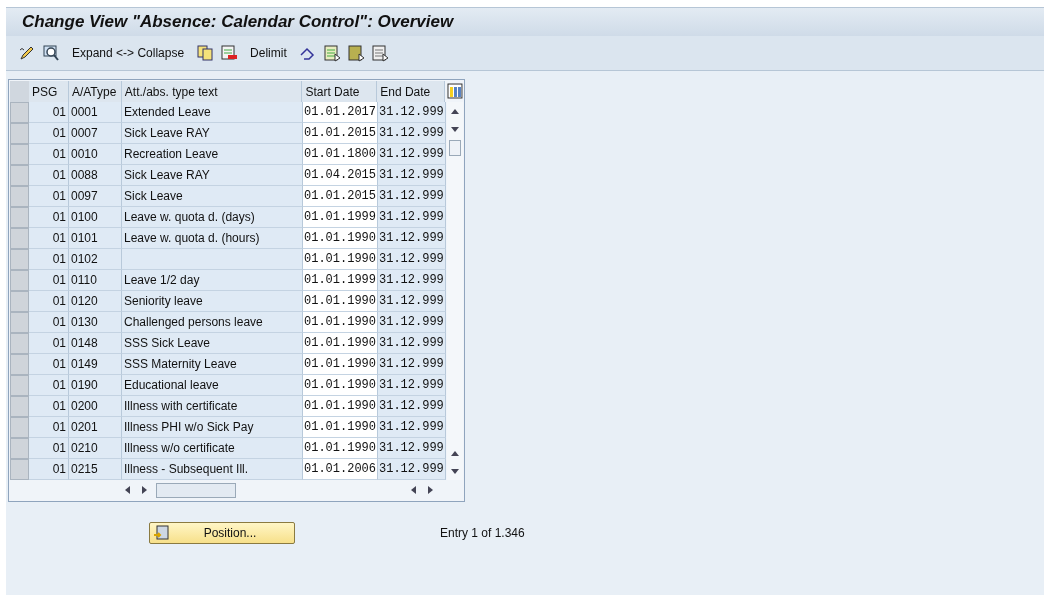 This screenshot has width=1044, height=595. I want to click on column-settings-icon, so click(455, 91).